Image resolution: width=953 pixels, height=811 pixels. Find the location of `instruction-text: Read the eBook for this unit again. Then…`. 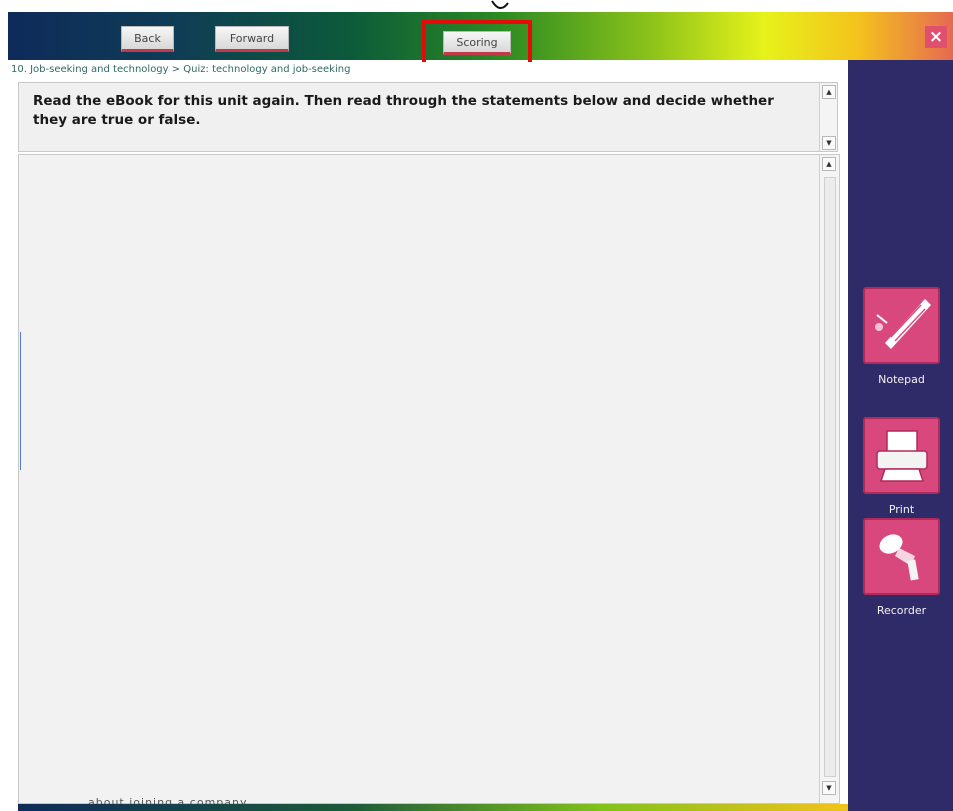

instruction-text: Read the eBook for this unit again. Then… is located at coordinates (403, 110).